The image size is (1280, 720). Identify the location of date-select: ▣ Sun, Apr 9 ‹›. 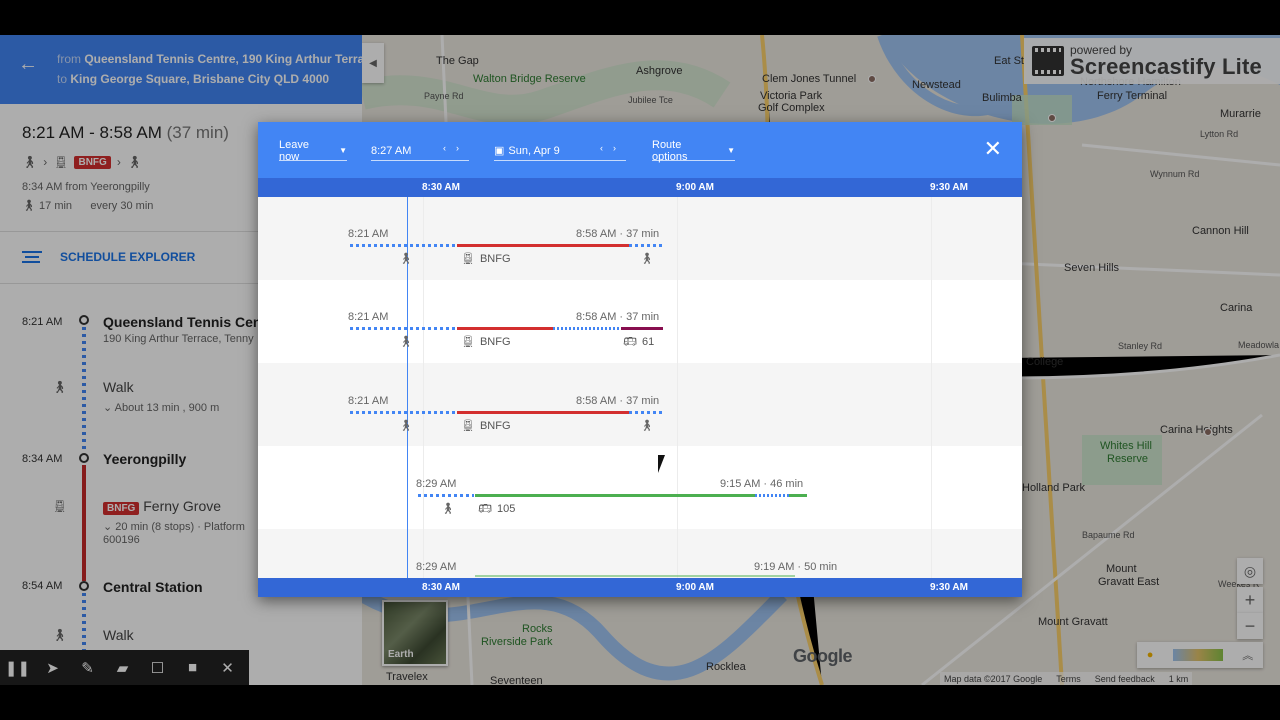
(560, 151).